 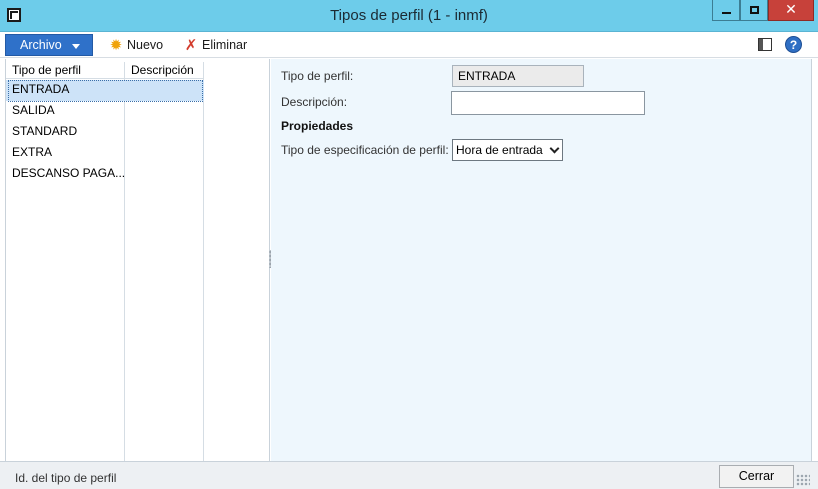 I want to click on row-tipo: ENTRADA, so click(x=41, y=89).